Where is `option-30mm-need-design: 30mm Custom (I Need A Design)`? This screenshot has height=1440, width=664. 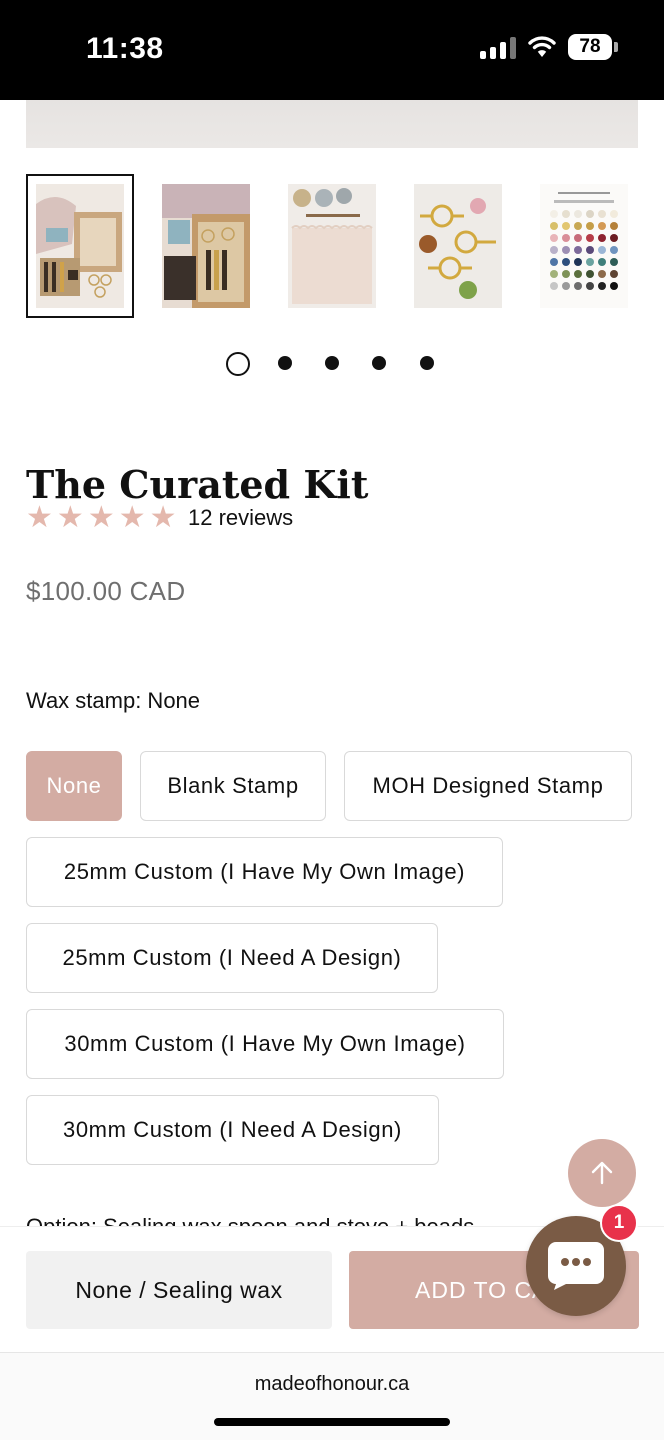 option-30mm-need-design: 30mm Custom (I Need A Design) is located at coordinates (232, 1130).